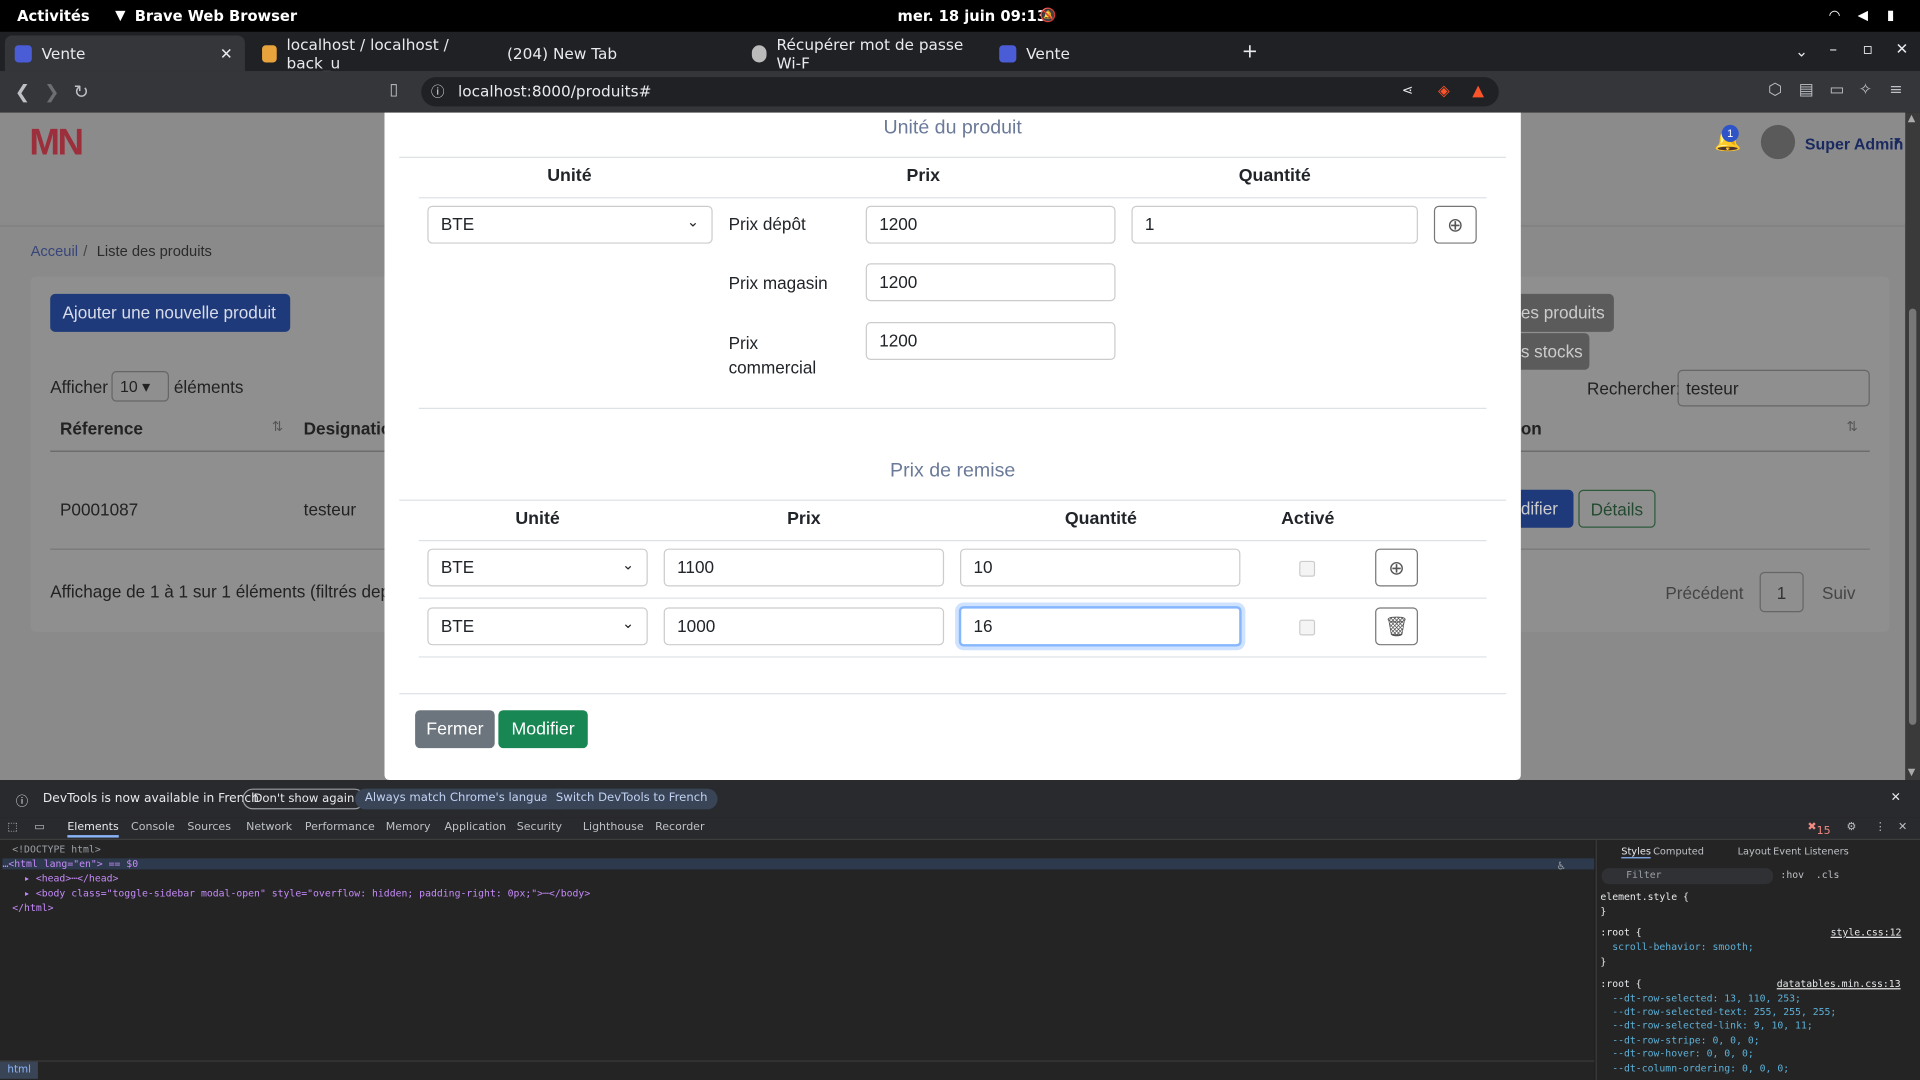  Describe the element at coordinates (804, 626) in the screenshot. I see `discount-price-input: 1000` at that location.